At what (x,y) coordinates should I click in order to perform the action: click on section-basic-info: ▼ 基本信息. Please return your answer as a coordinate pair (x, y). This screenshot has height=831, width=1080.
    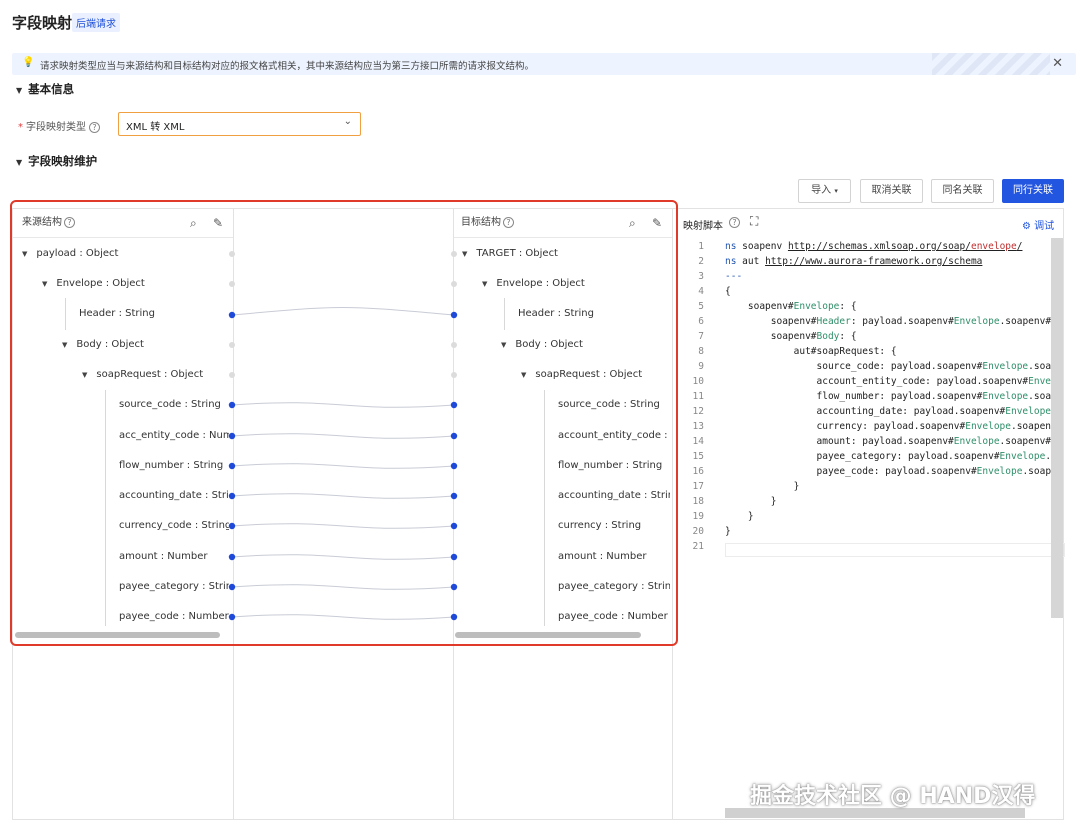
    Looking at the image, I should click on (45, 89).